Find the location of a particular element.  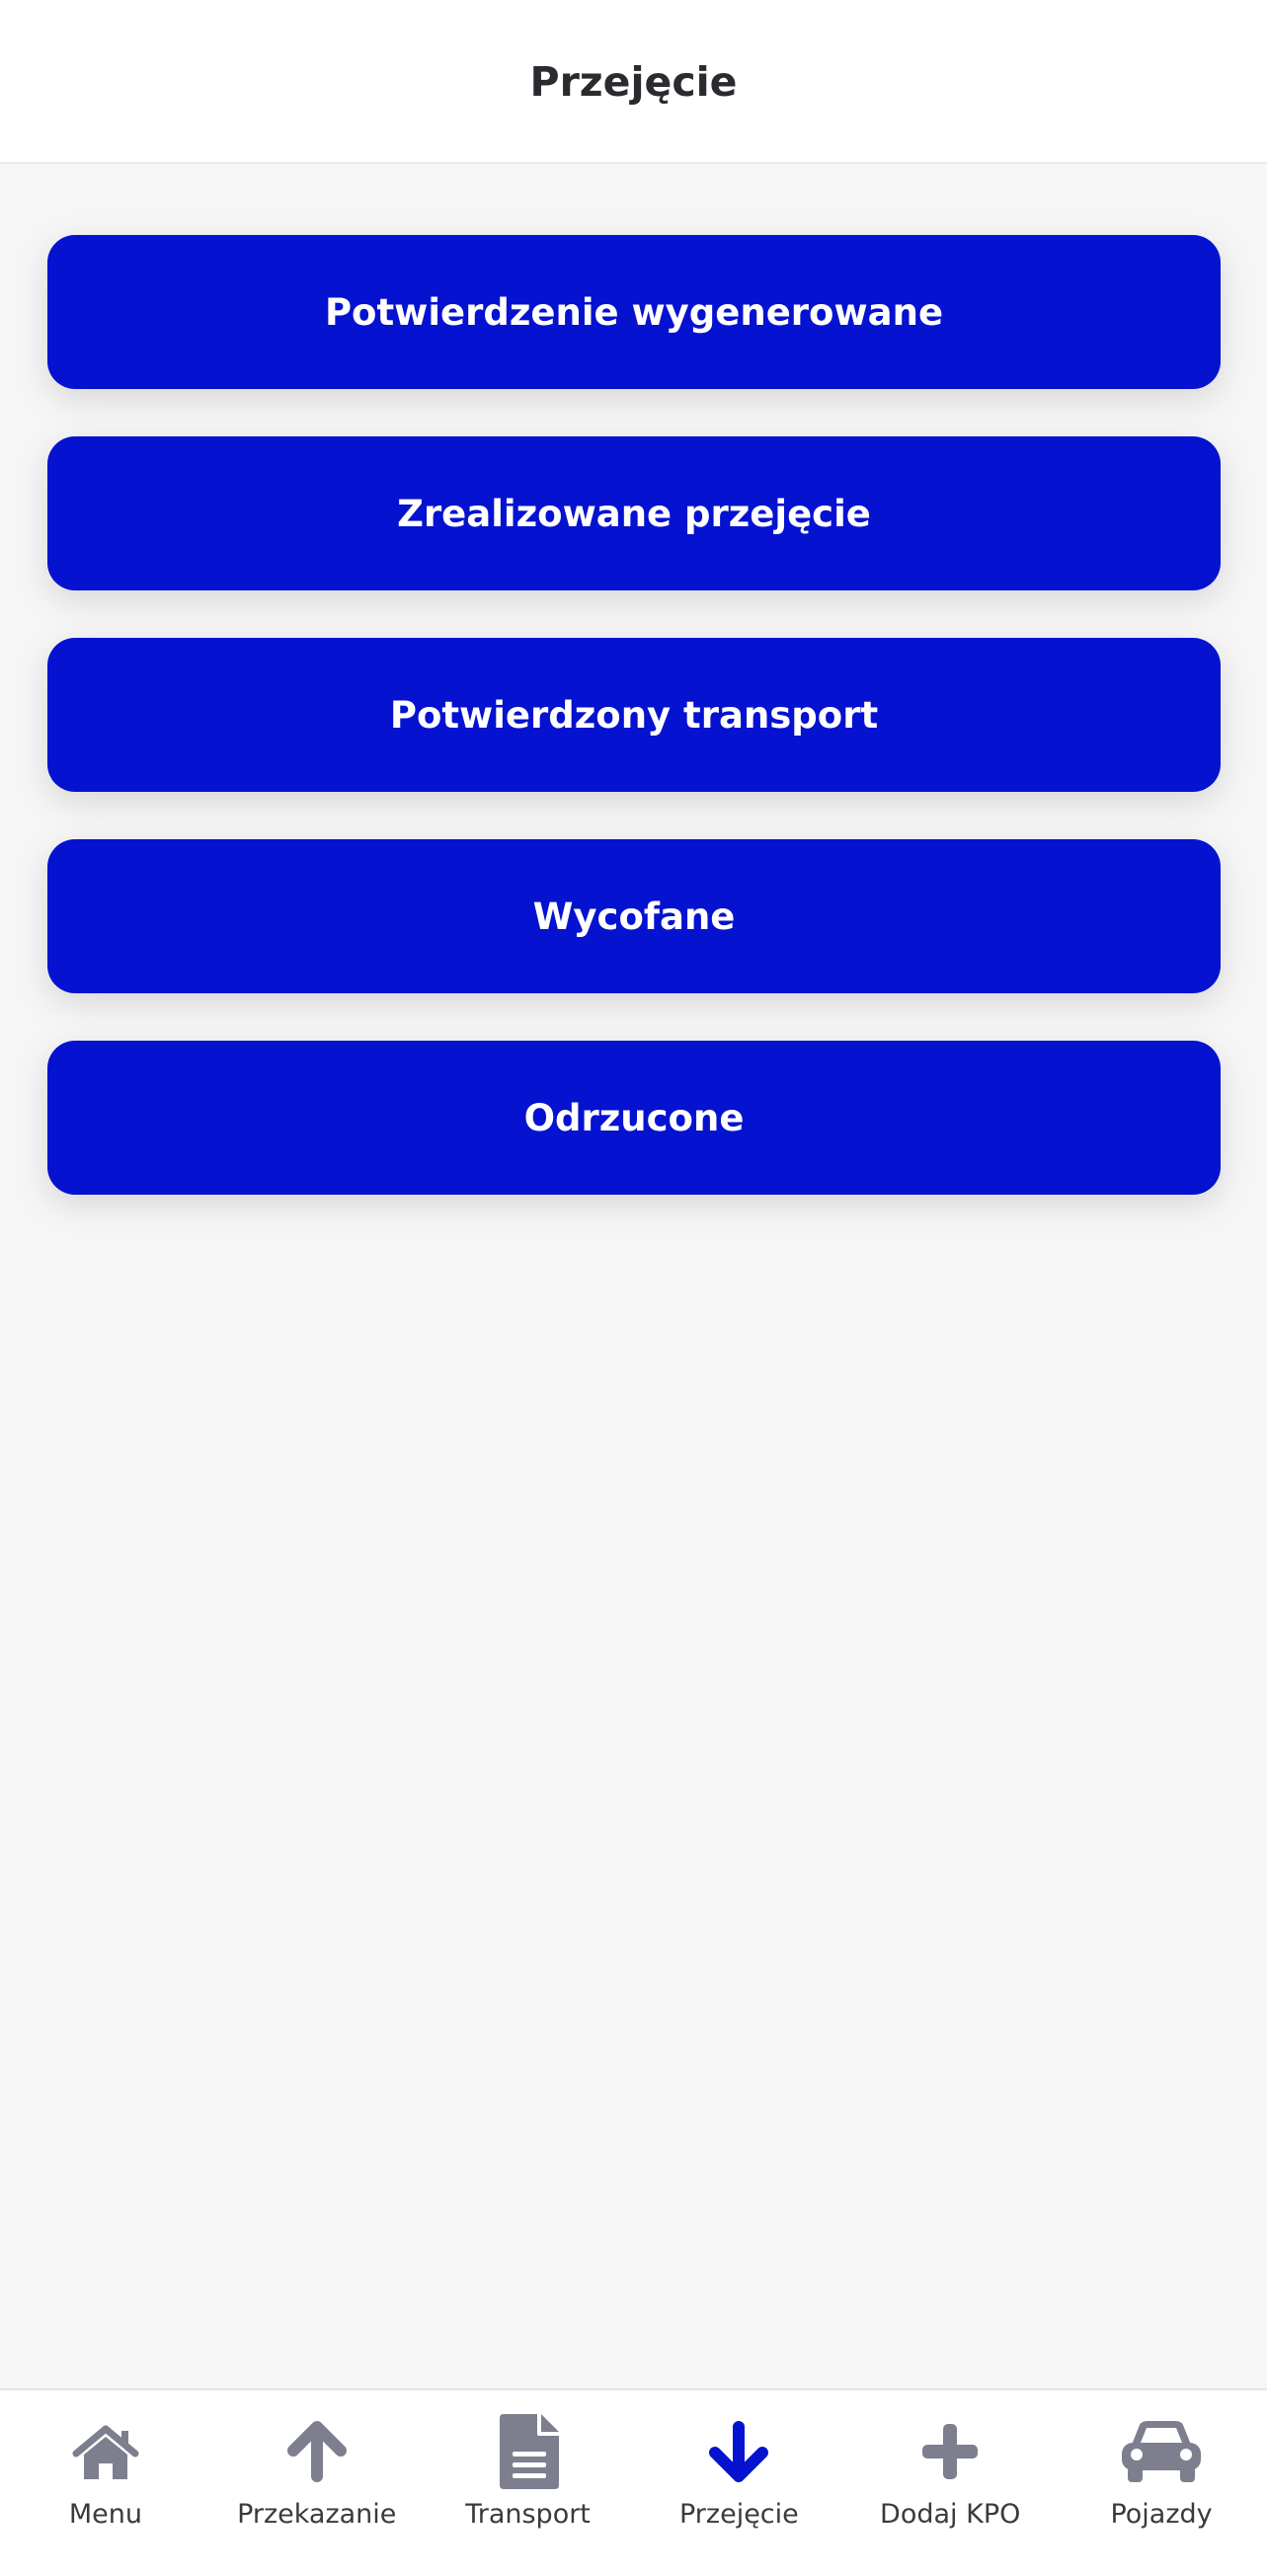

confirmation-generated-button: Potwierdzenie wygenerowane is located at coordinates (634, 312).